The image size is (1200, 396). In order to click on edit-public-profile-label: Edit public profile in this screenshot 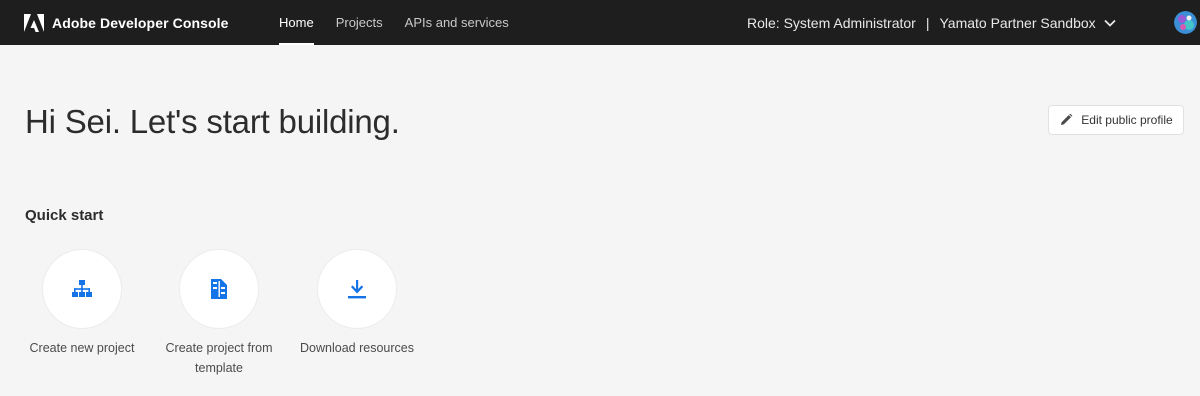, I will do `click(1127, 120)`.